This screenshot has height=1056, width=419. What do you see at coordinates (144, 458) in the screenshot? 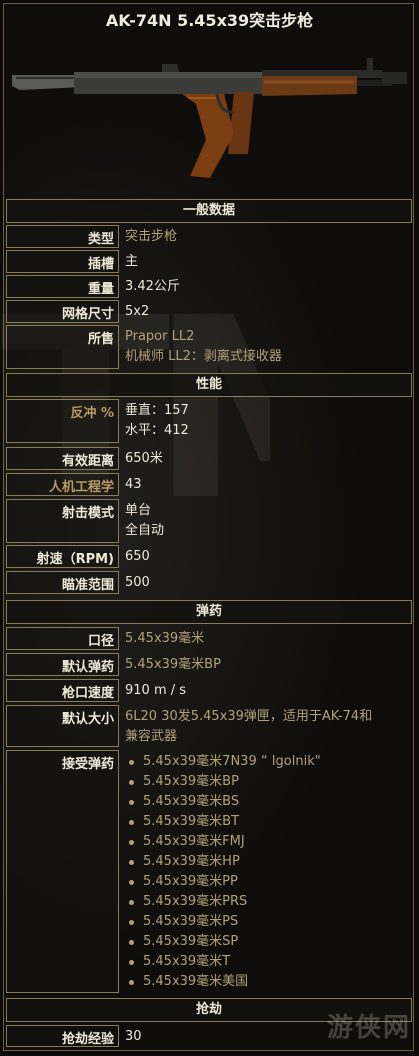
I see `effective-range-value: 650米` at bounding box center [144, 458].